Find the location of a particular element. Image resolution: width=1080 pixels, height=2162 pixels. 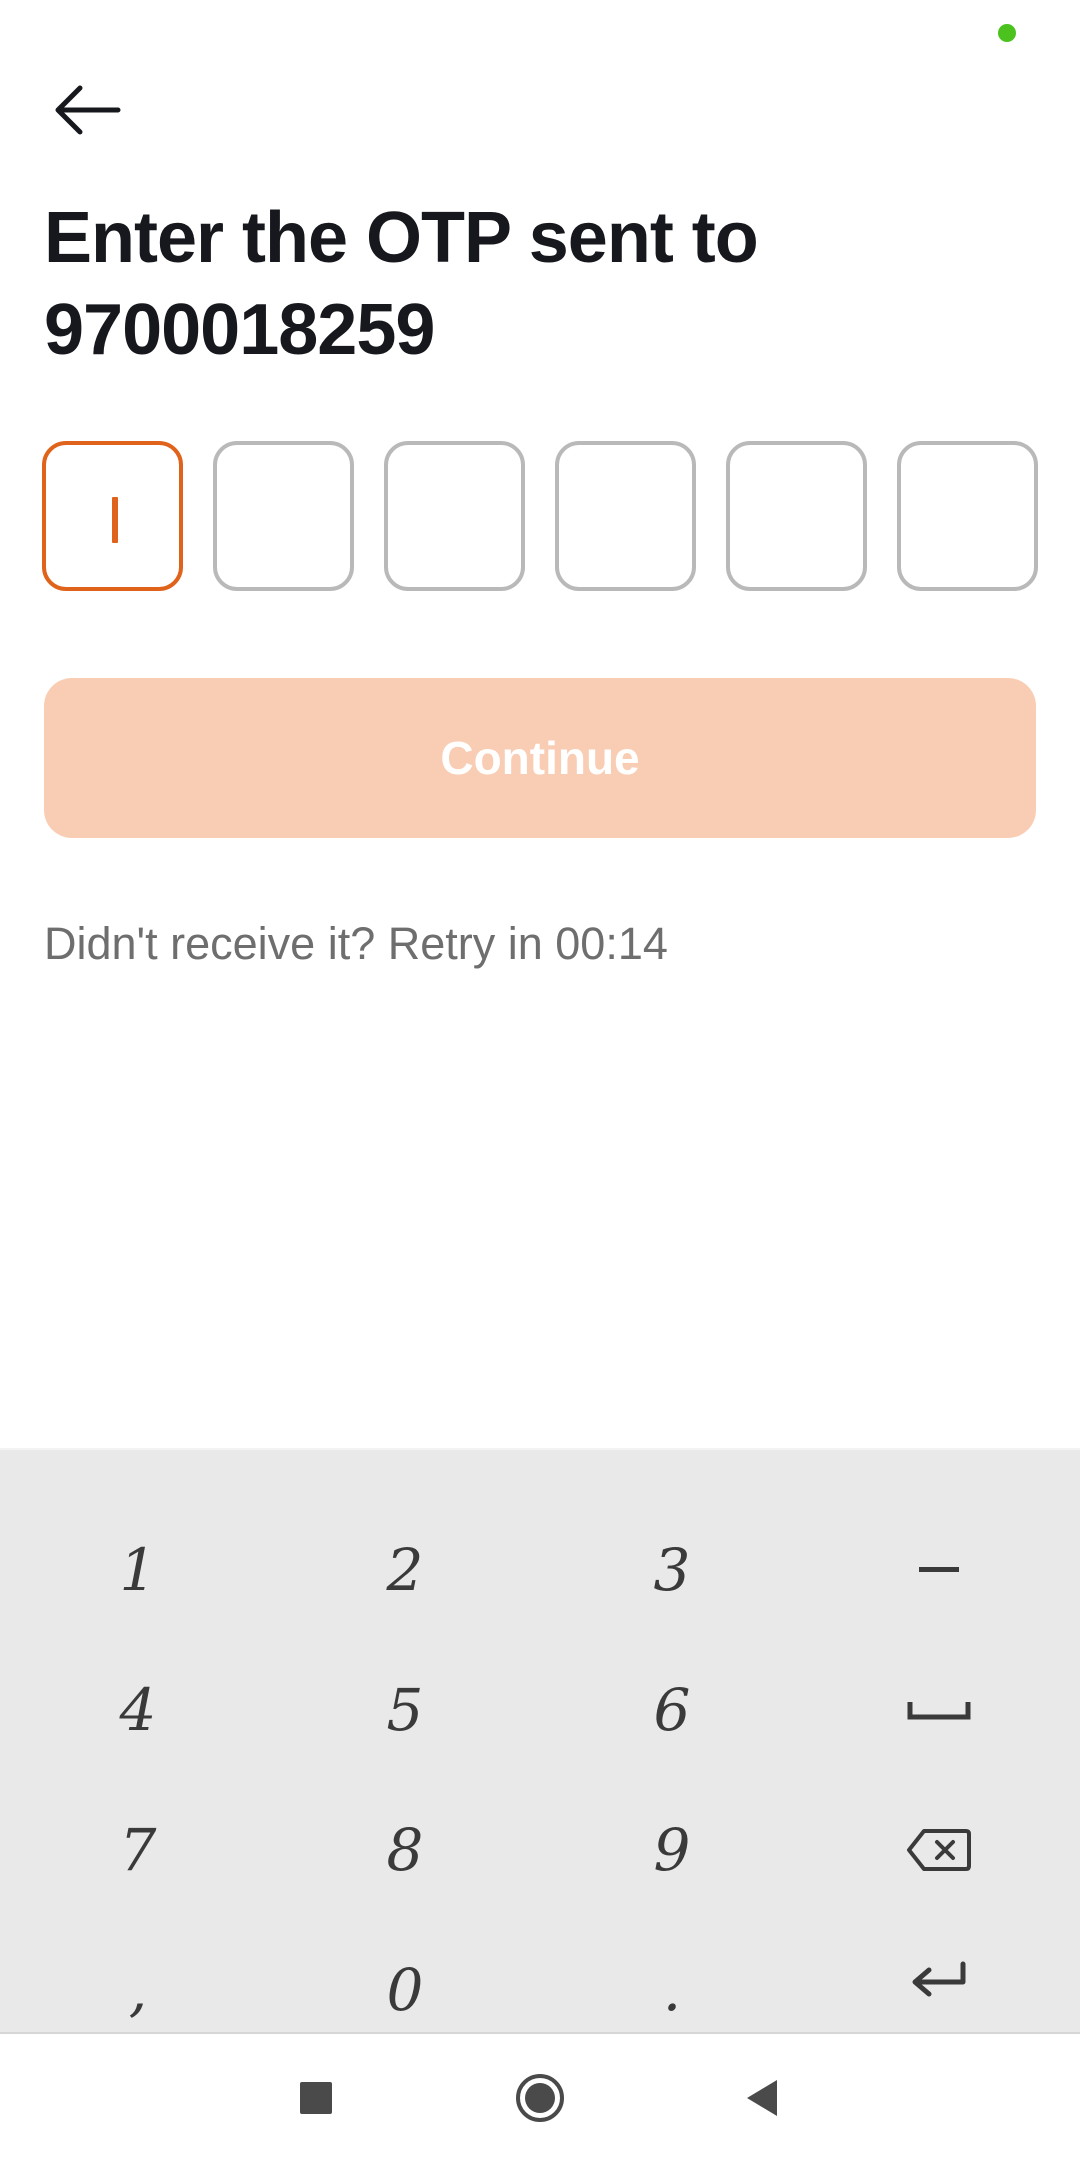

key-3: 3 is located at coordinates (672, 1570).